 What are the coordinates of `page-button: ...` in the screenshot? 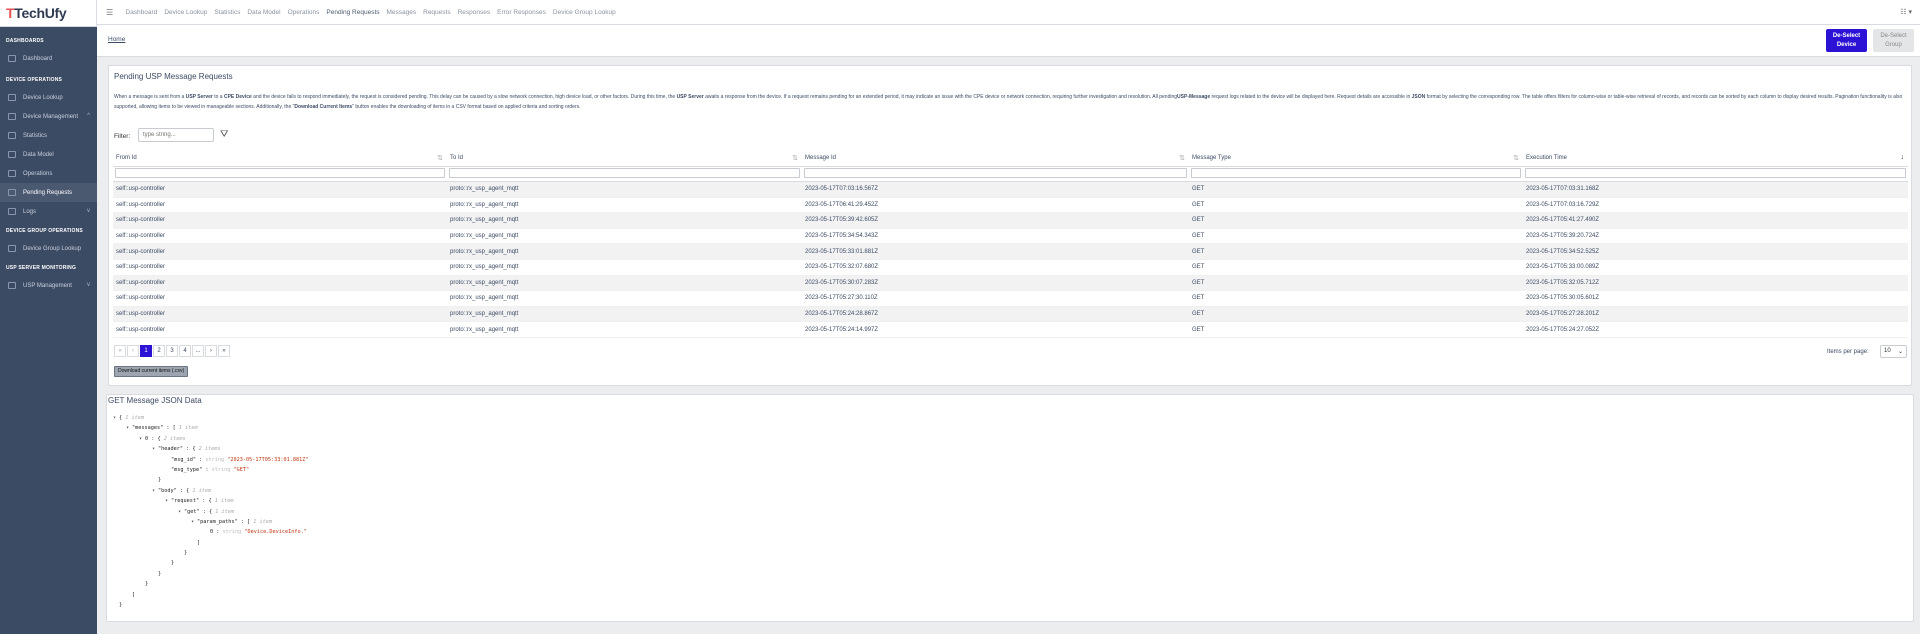 It's located at (198, 351).